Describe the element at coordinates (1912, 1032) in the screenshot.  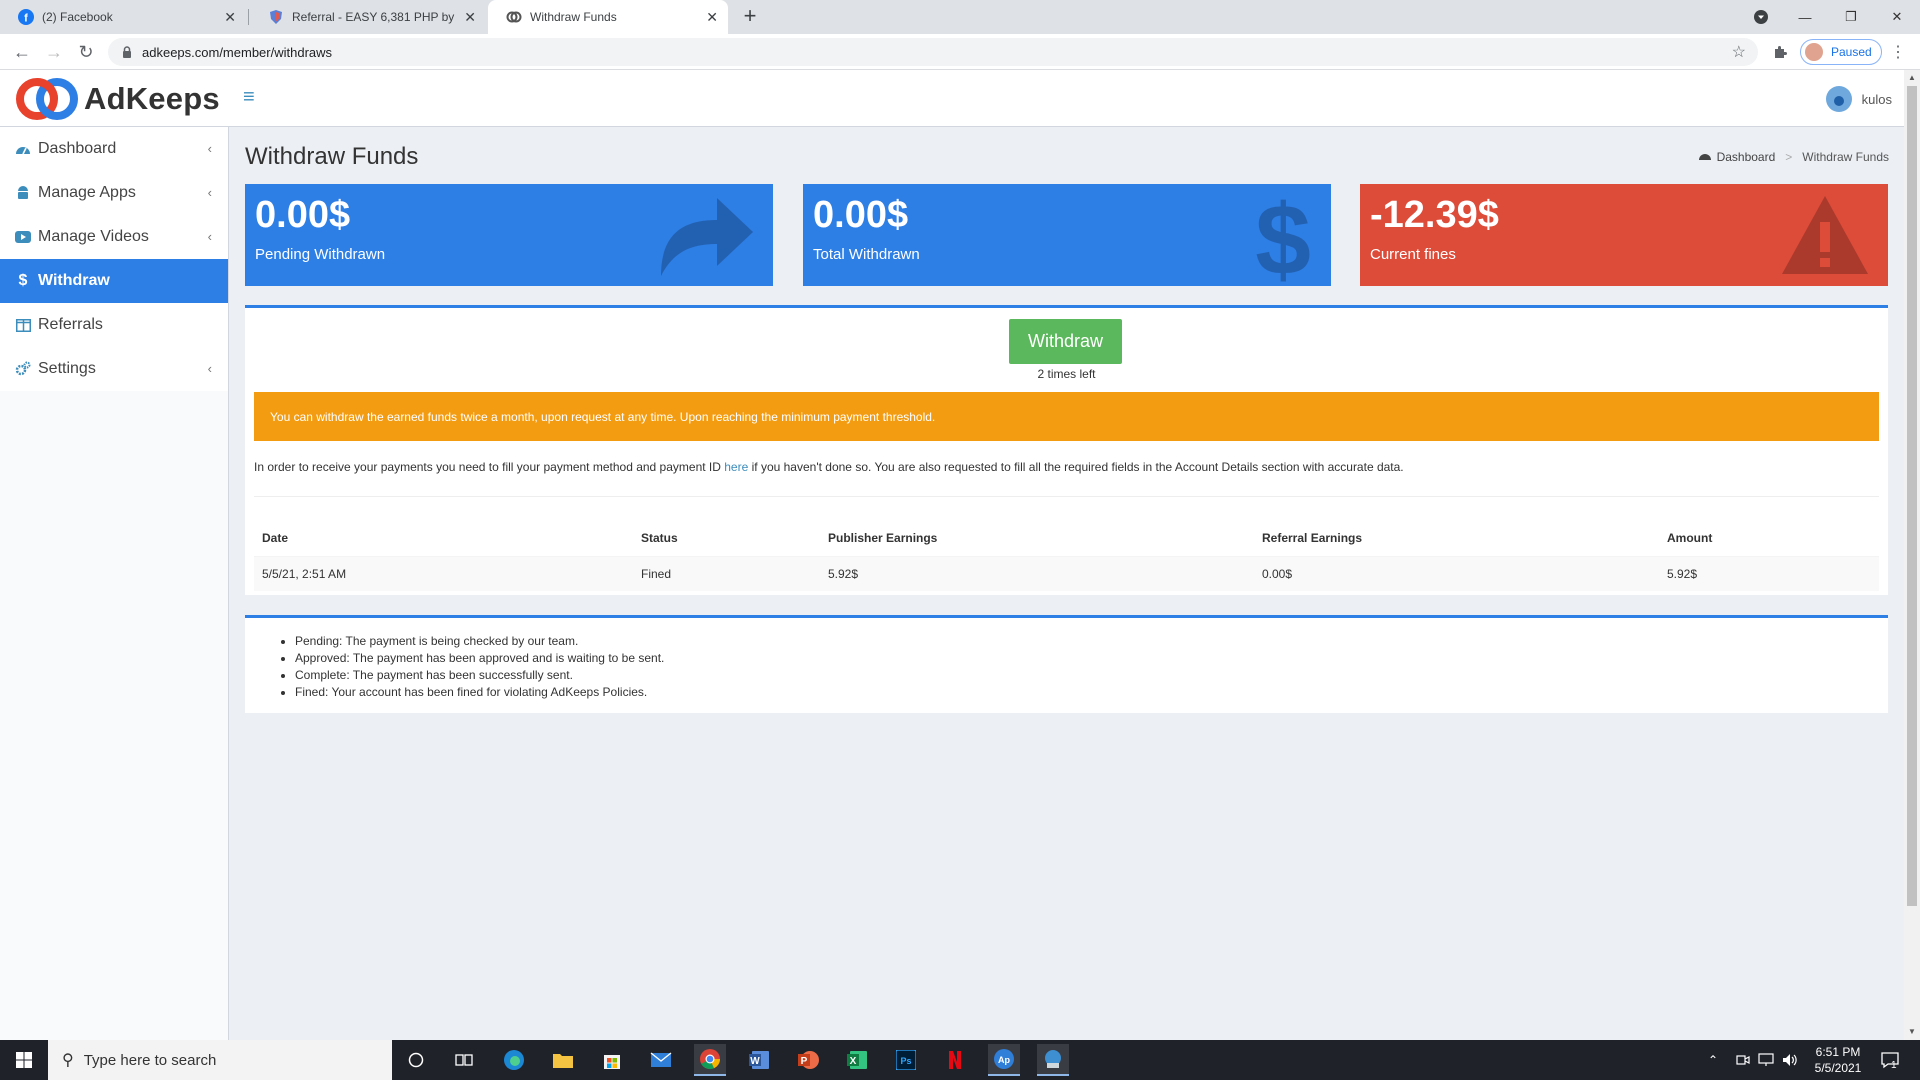
I see `scroll-down-arrow-icon: ▼` at that location.